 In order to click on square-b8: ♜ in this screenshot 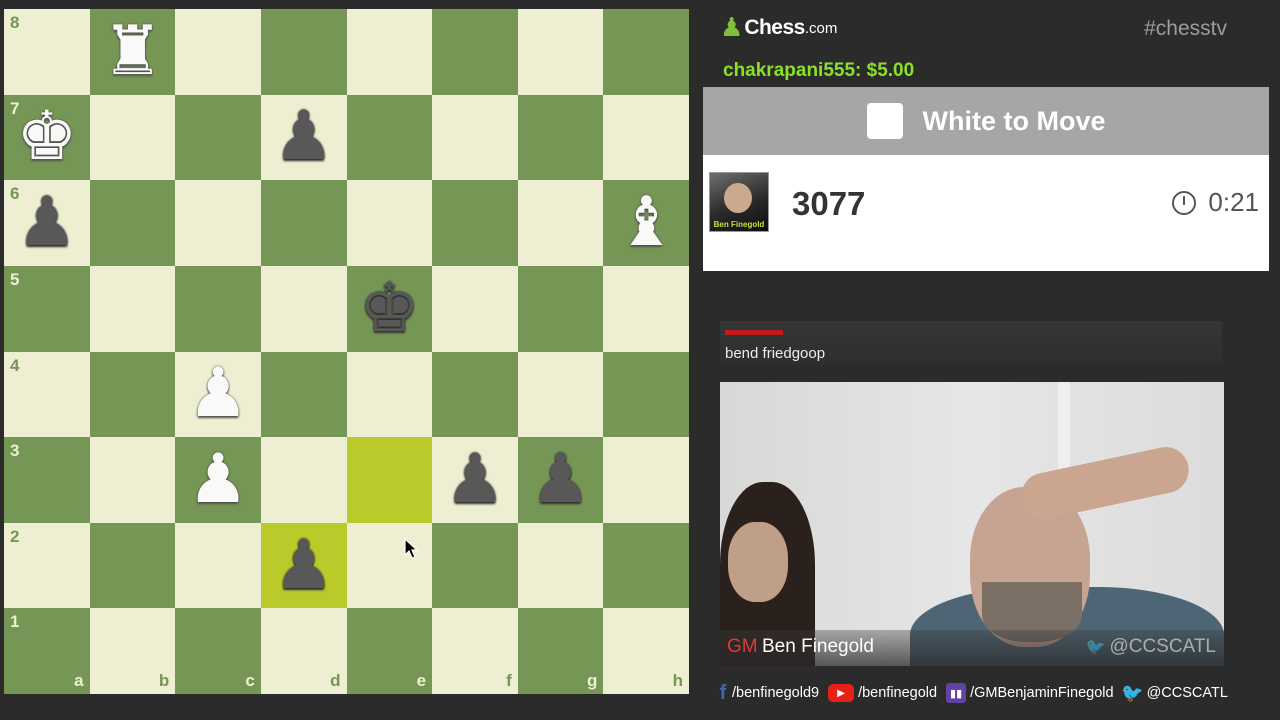, I will do `click(132, 52)`.